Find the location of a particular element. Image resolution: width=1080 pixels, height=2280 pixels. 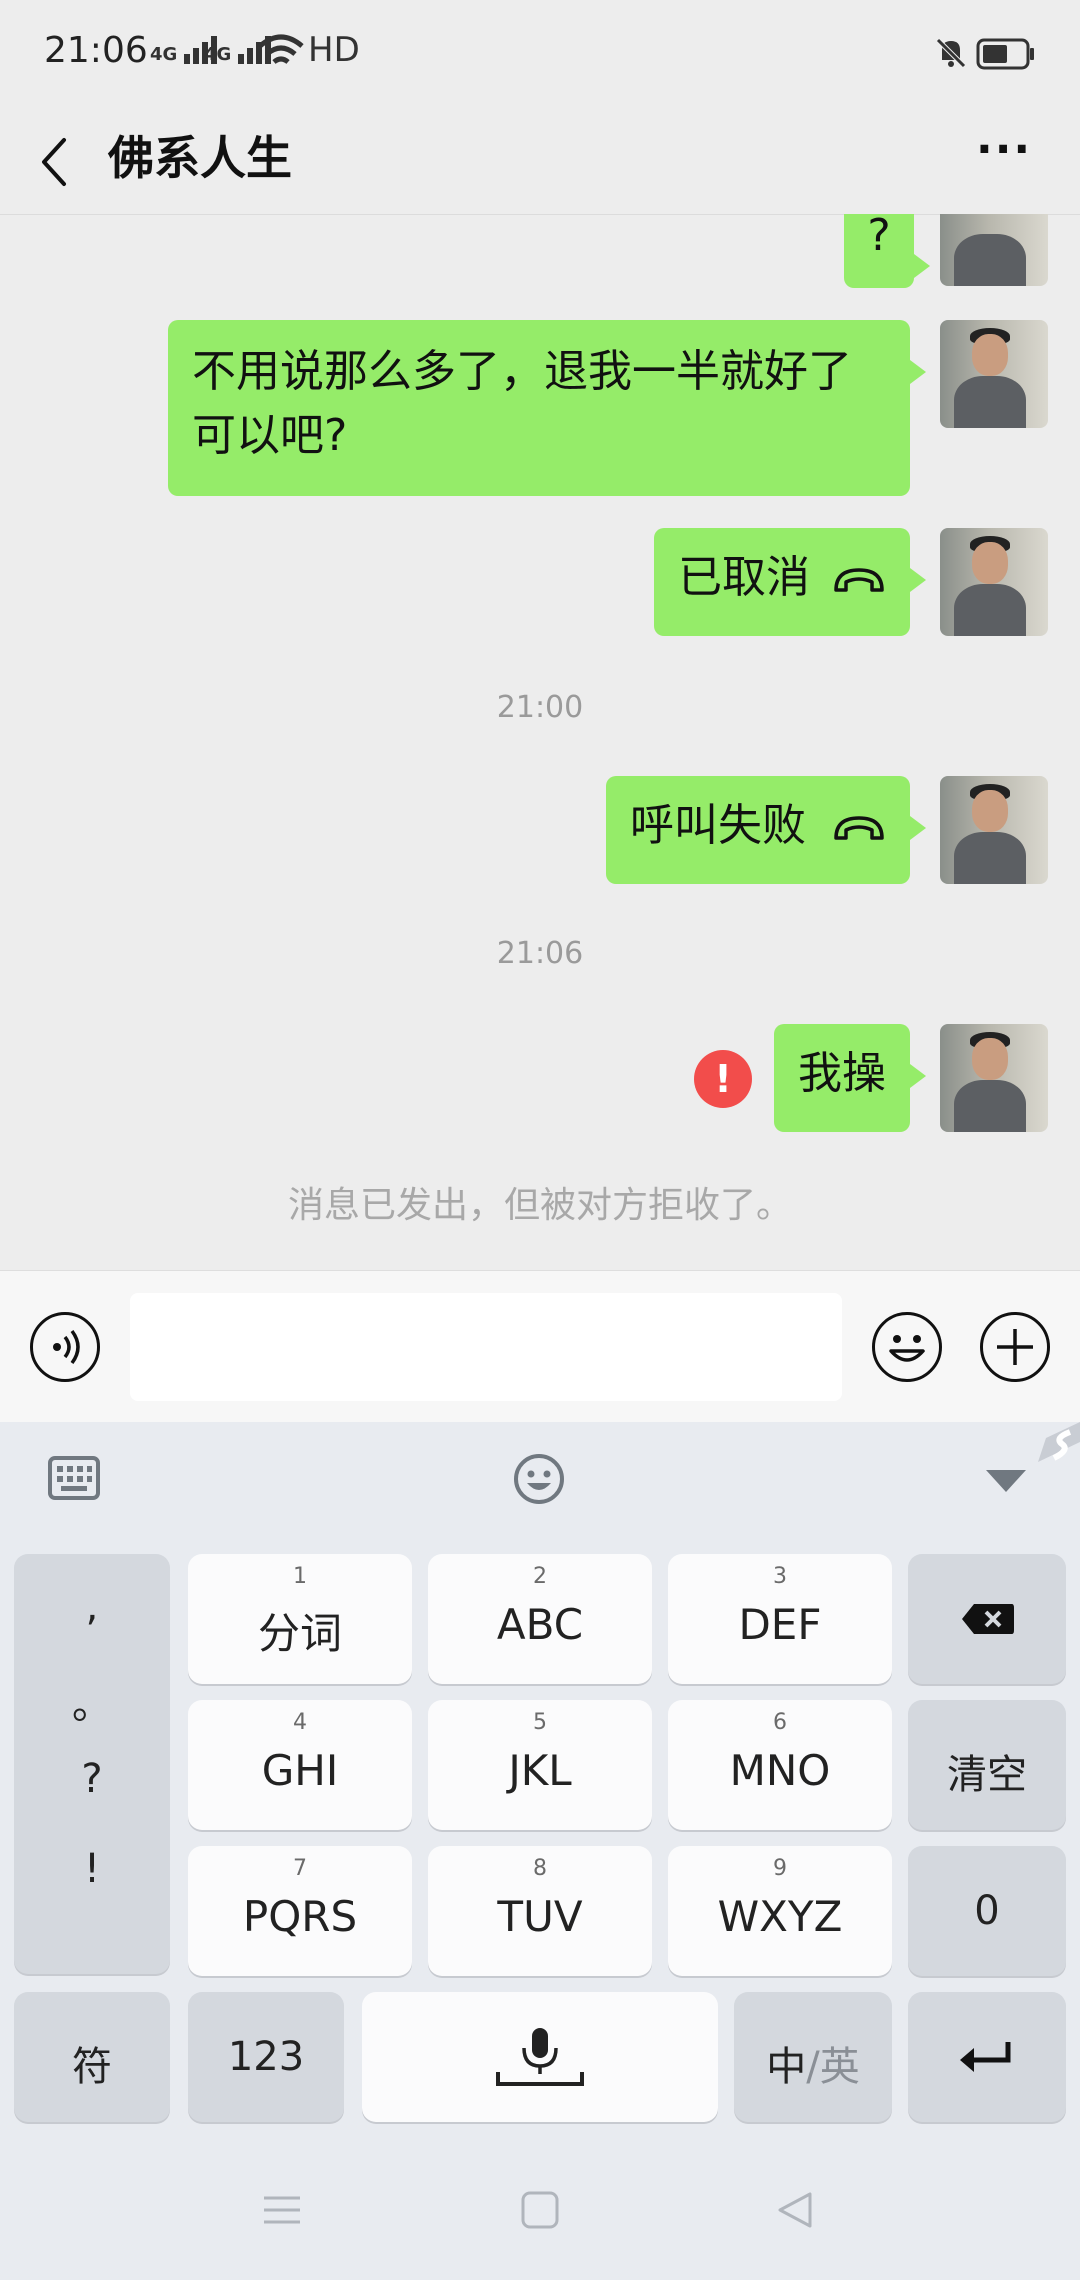

key-7: 7 PQRS is located at coordinates (300, 1911).